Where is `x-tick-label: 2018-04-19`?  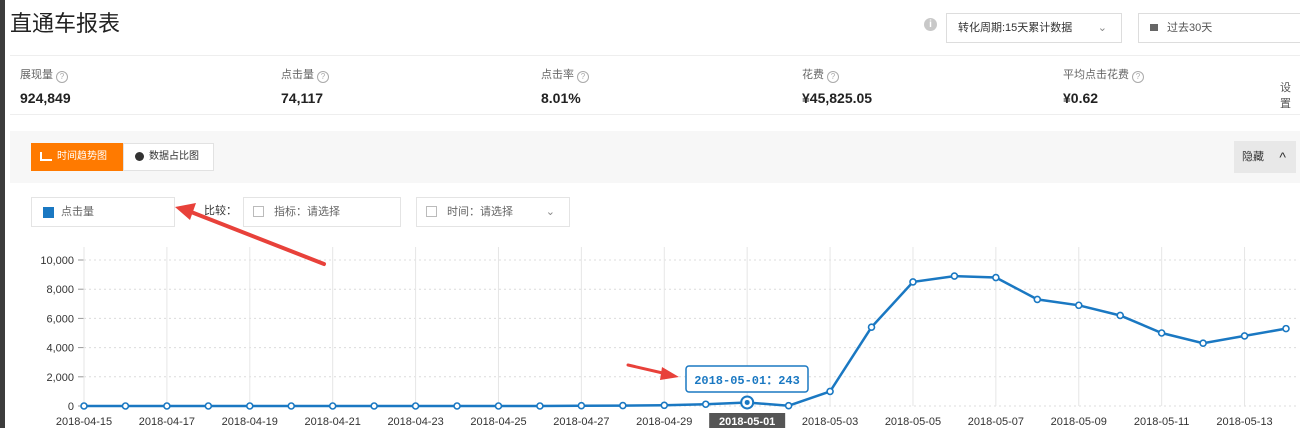
x-tick-label: 2018-04-19 is located at coordinates (250, 422).